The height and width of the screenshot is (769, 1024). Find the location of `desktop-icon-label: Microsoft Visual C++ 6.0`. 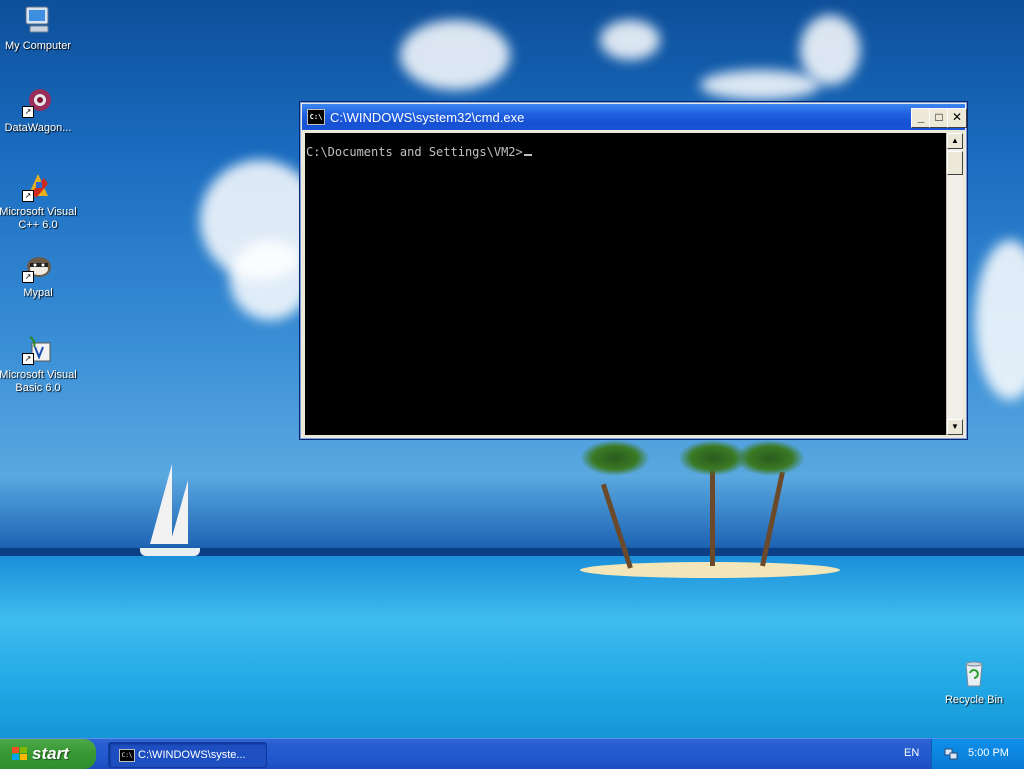

desktop-icon-label: Microsoft Visual C++ 6.0 is located at coordinates (38, 218).